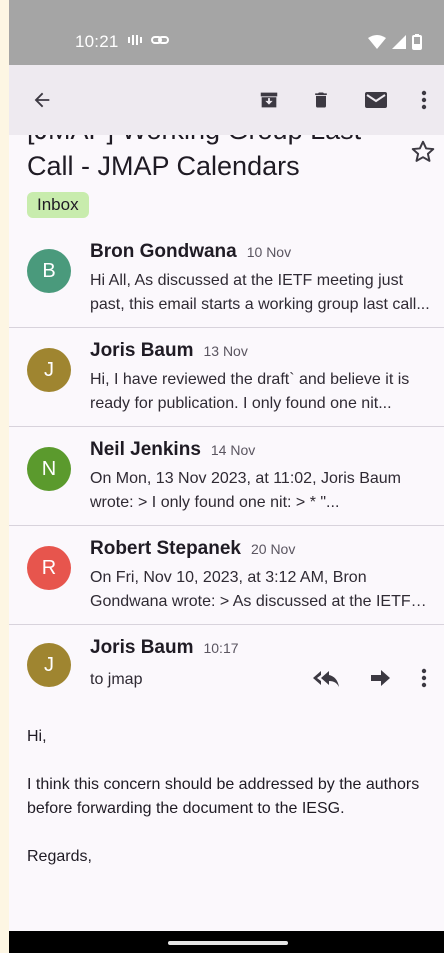 The image size is (444, 953). I want to click on star-button, so click(423, 152).